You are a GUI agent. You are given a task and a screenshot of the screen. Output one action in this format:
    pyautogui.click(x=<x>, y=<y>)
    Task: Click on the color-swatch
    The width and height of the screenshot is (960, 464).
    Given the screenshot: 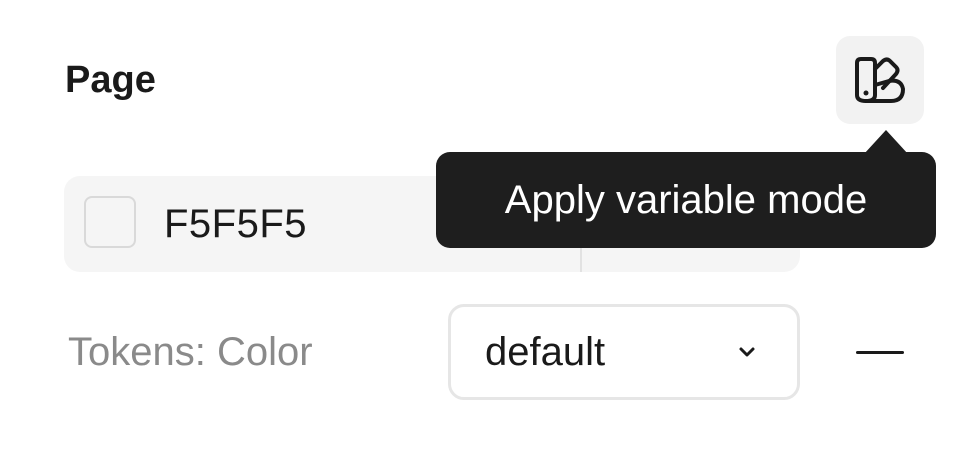 What is the action you would take?
    pyautogui.click(x=110, y=222)
    